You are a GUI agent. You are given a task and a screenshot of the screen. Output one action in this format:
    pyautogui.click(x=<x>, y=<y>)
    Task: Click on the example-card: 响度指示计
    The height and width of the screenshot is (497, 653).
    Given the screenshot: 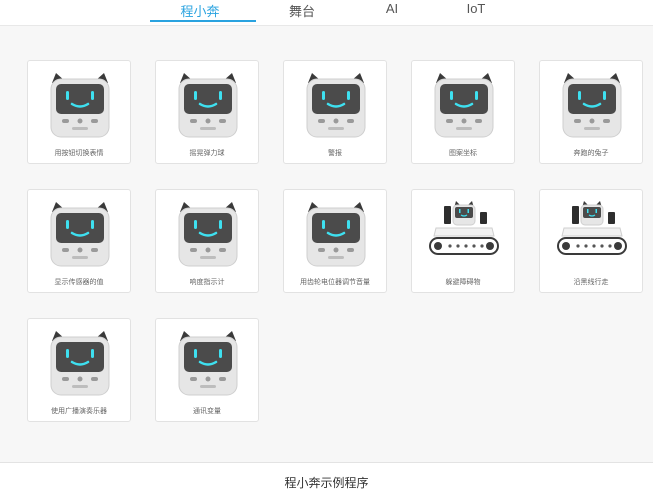 What is the action you would take?
    pyautogui.click(x=207, y=241)
    